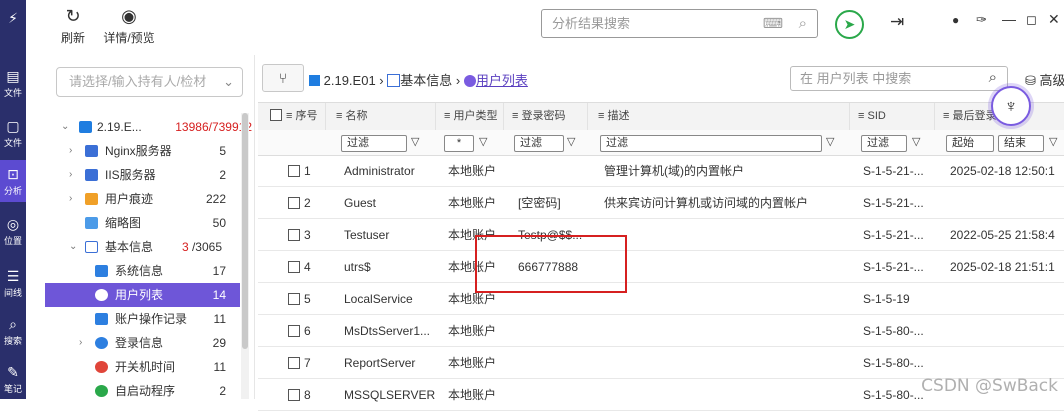 The height and width of the screenshot is (411, 1064). What do you see at coordinates (897, 22) in the screenshot?
I see `export-icon: ⇥` at bounding box center [897, 22].